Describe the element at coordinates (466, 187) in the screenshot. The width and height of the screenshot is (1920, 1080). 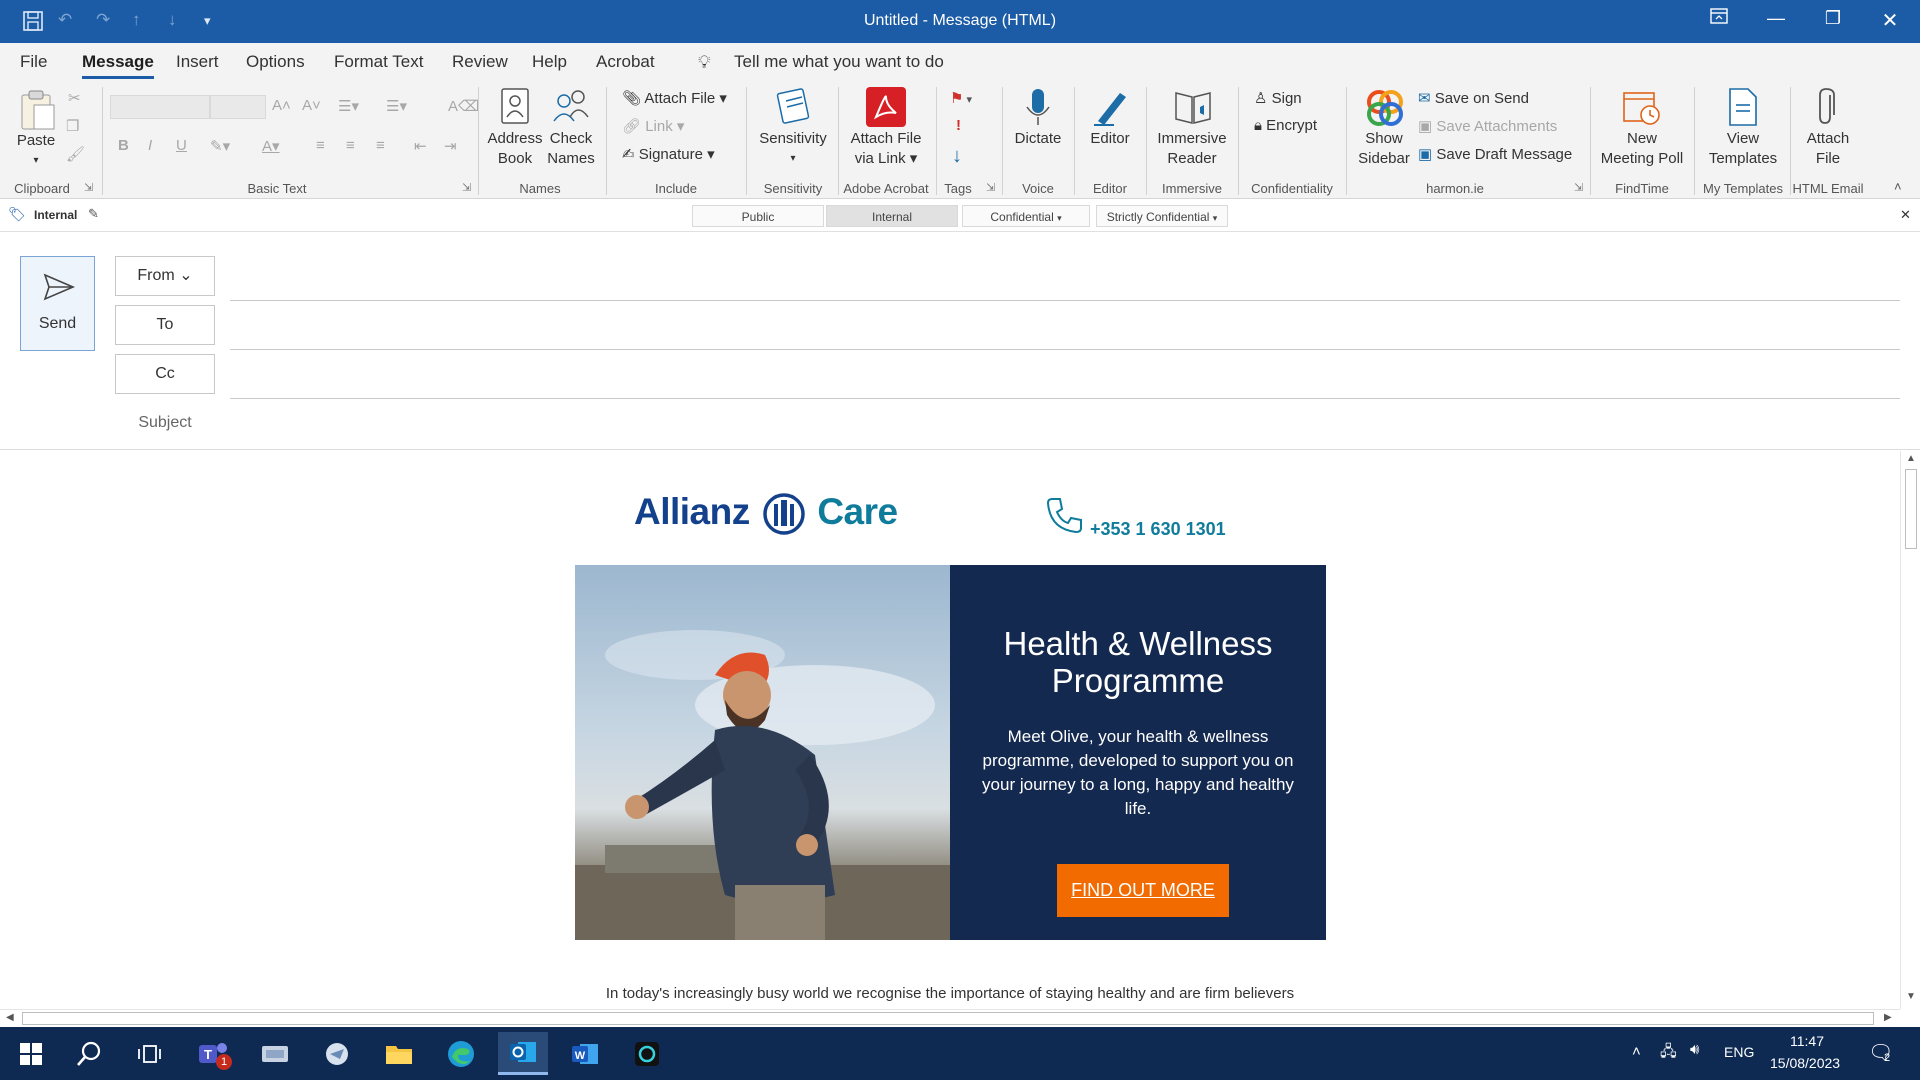
I see `basic-text-launcher-icon: ⇲` at that location.